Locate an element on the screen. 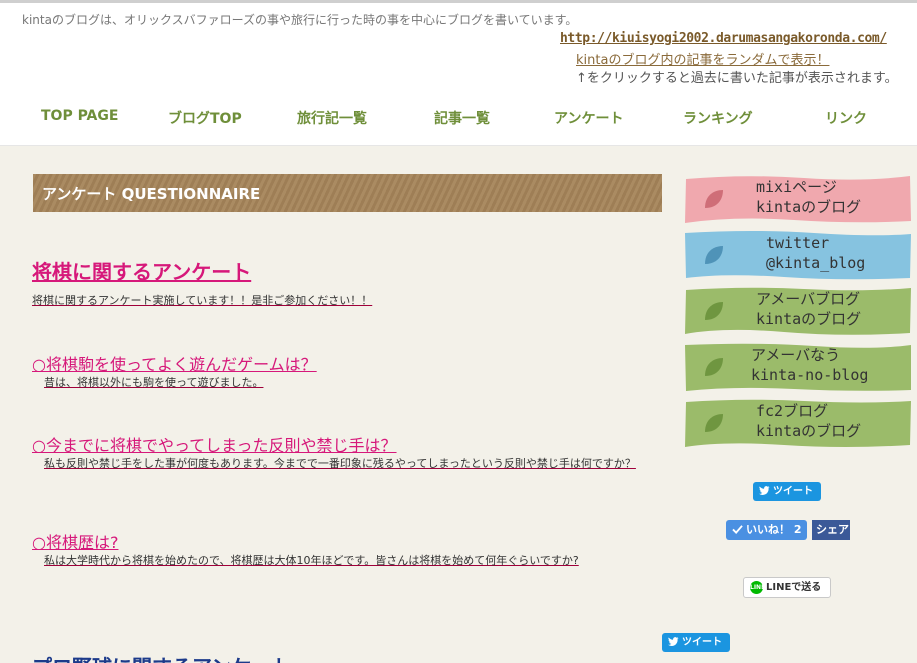 The height and width of the screenshot is (663, 917). section-header: アンケート QUESTIONNAIRE is located at coordinates (347, 193).